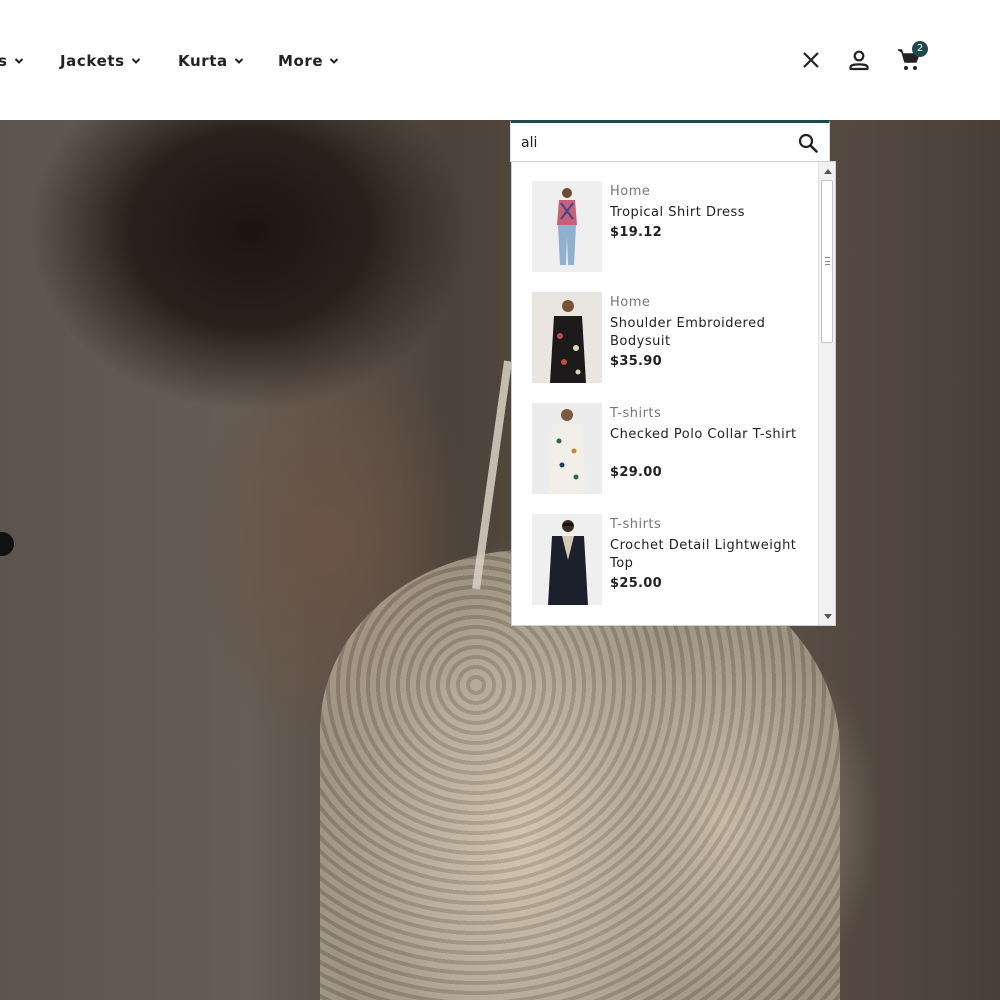 The image size is (1000, 1000). I want to click on search-button, so click(808, 143).